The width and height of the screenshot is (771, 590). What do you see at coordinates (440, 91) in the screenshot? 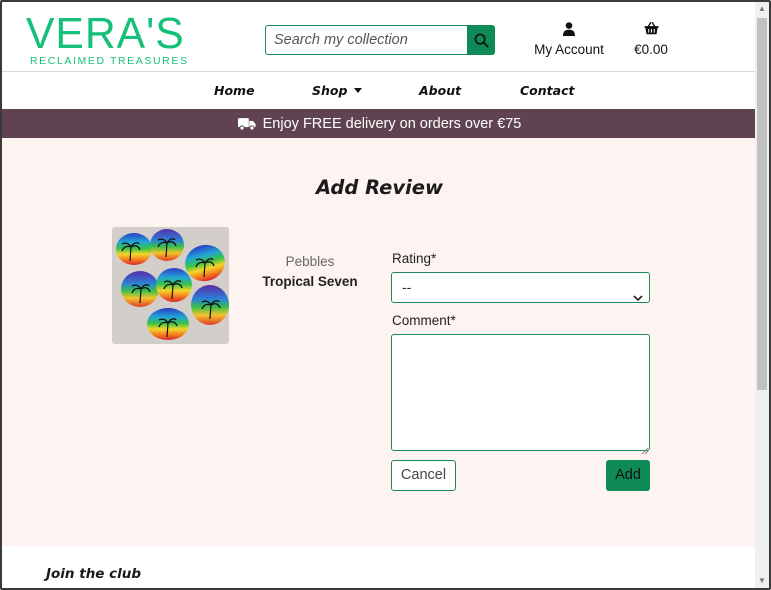
I see `nav-about: About` at bounding box center [440, 91].